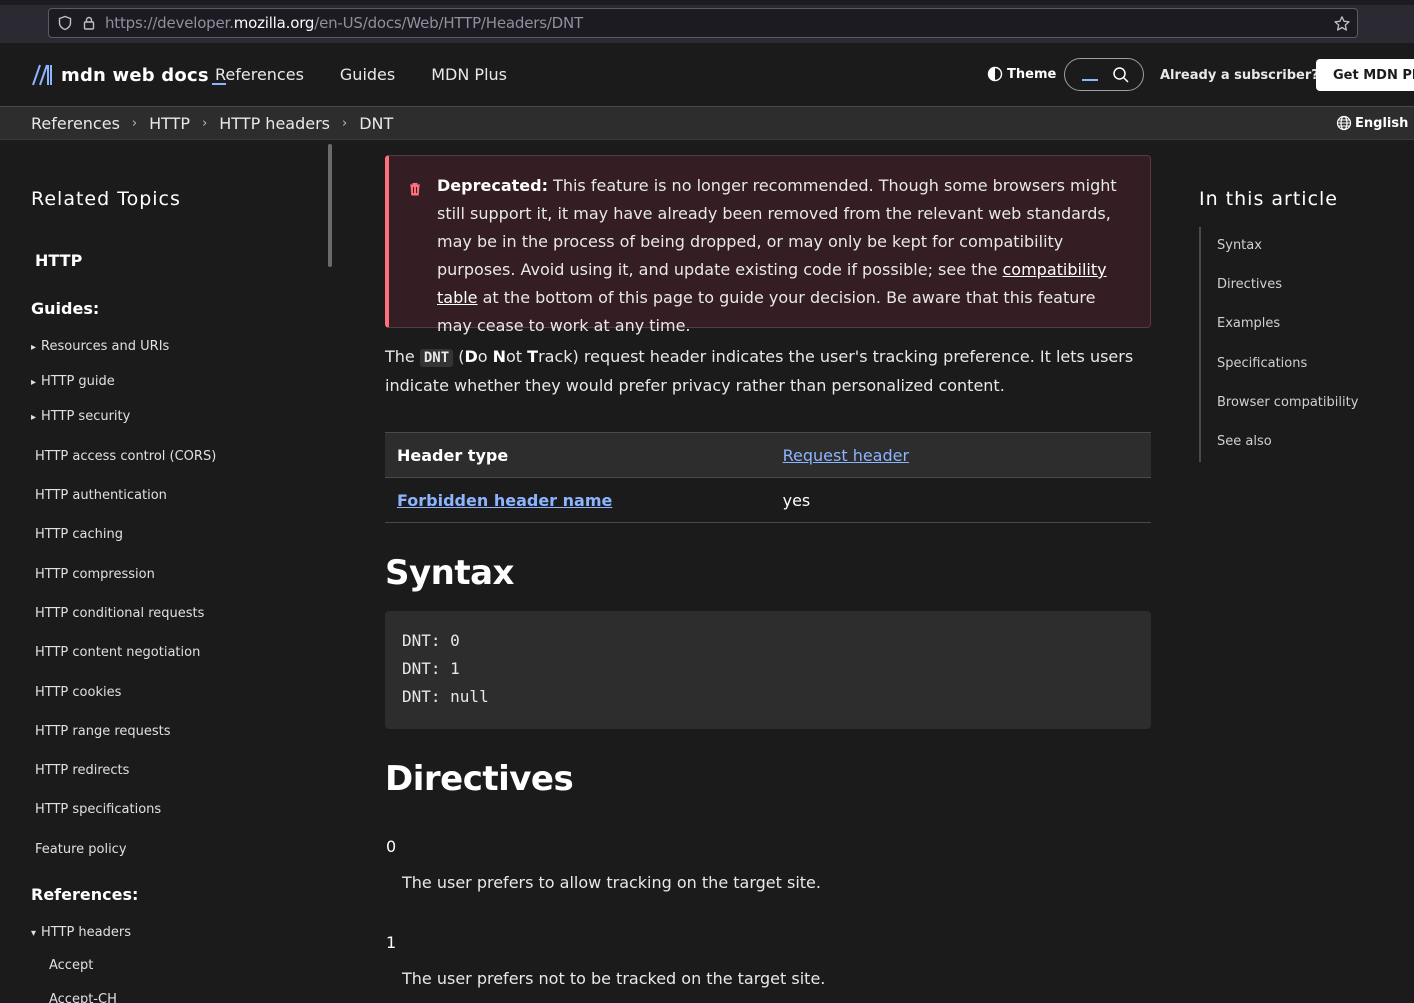 This screenshot has width=1414, height=1003. I want to click on bookmark-star-icon, so click(1342, 24).